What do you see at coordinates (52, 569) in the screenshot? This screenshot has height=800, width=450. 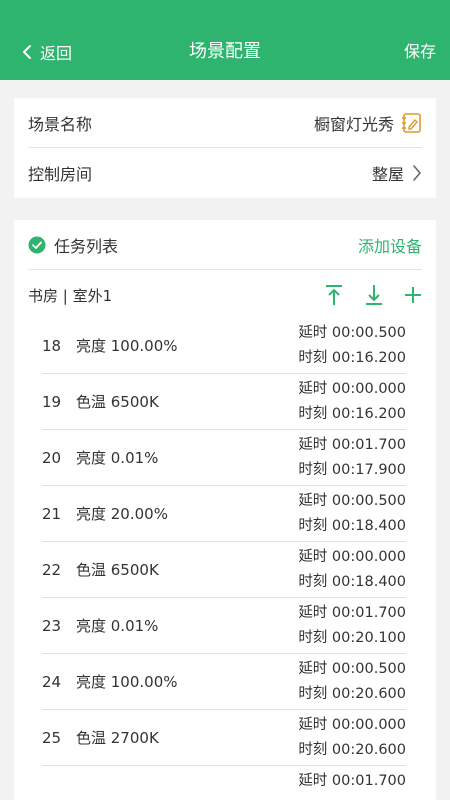 I see `task-number: 22` at bounding box center [52, 569].